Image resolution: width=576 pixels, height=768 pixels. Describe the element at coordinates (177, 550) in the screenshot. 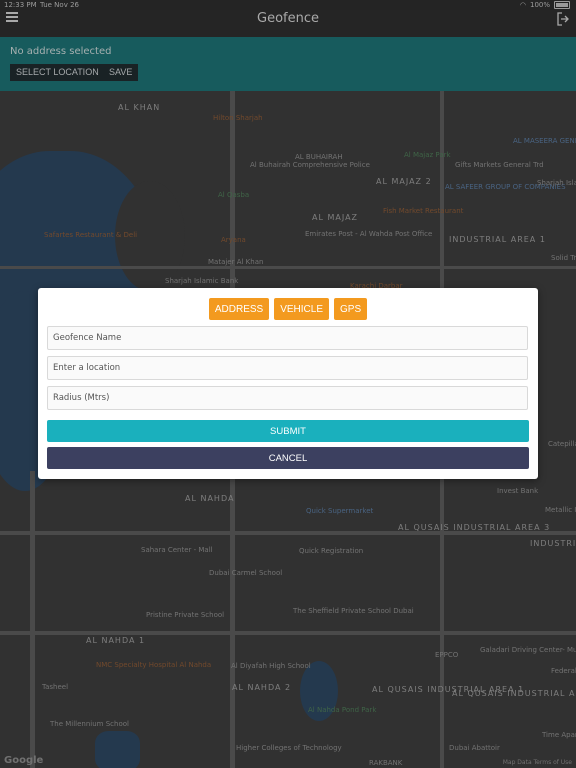

I see `map-label: Sahara Center - Mall` at that location.